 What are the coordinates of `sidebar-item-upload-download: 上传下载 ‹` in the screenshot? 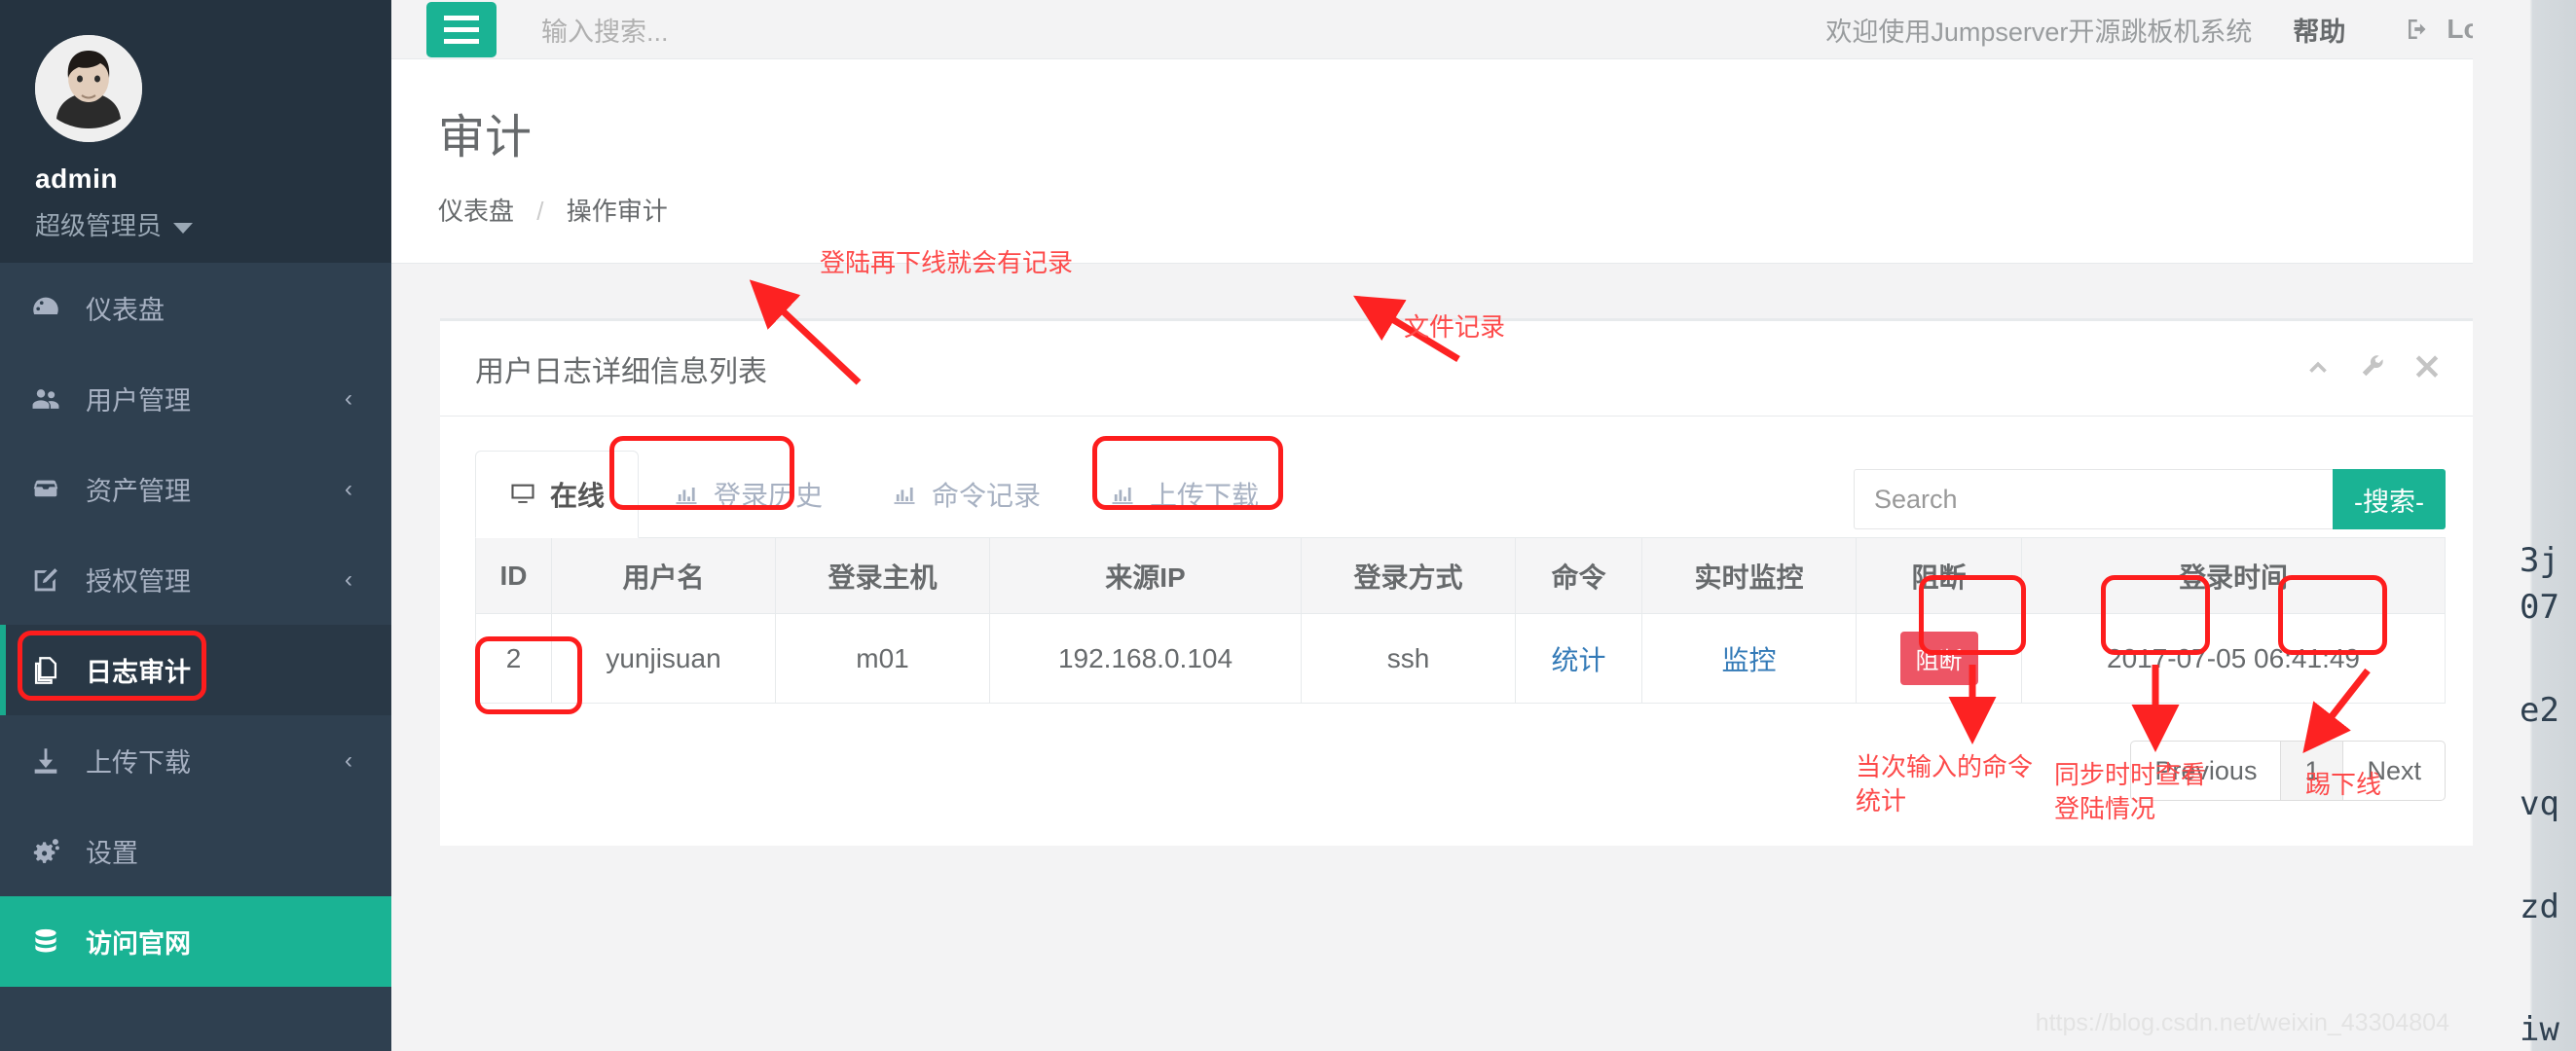 It's located at (195, 760).